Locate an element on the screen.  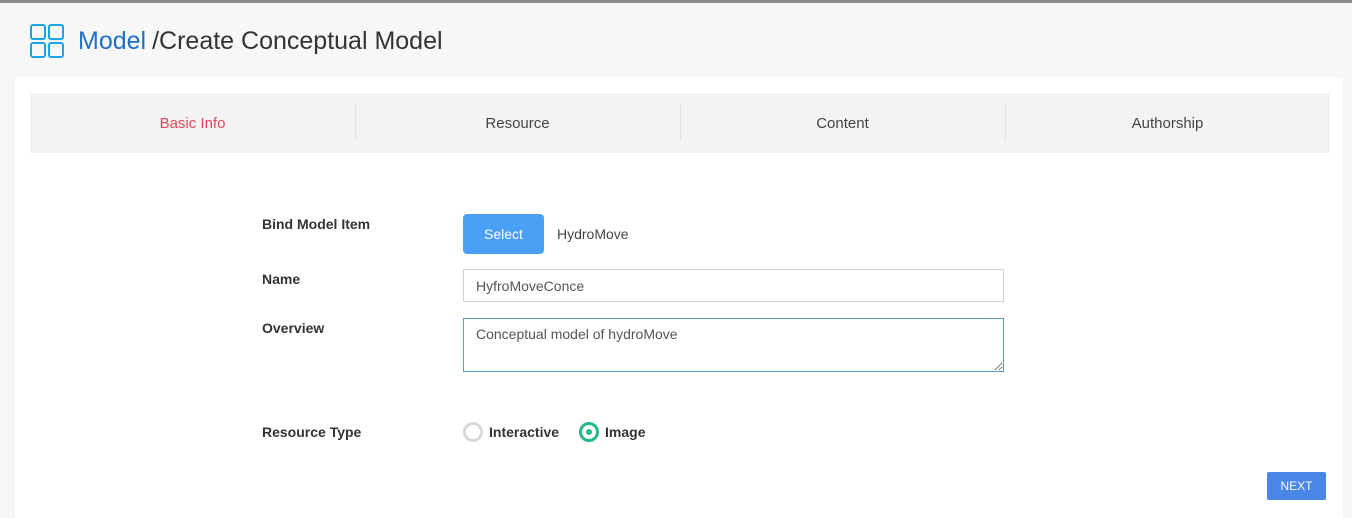
bound-model-item-value: HydroMove is located at coordinates (593, 234).